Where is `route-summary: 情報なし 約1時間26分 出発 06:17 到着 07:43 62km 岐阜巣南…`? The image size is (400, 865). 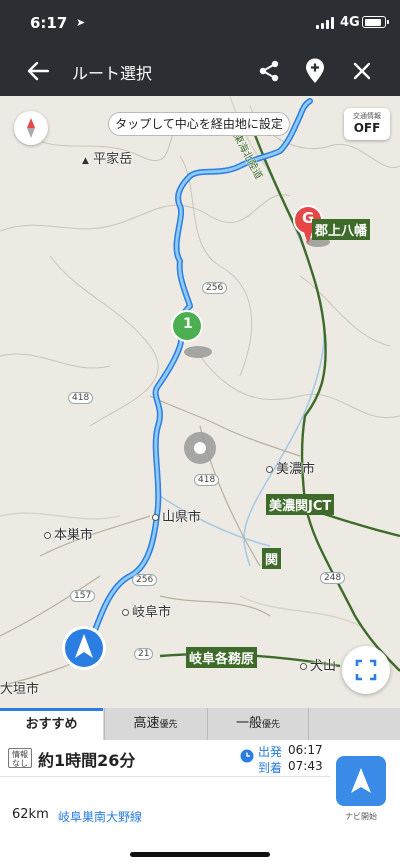 route-summary: 情報なし 約1時間26分 出発 06:17 到着 07:43 62km 岐阜巣南… is located at coordinates (200, 802).